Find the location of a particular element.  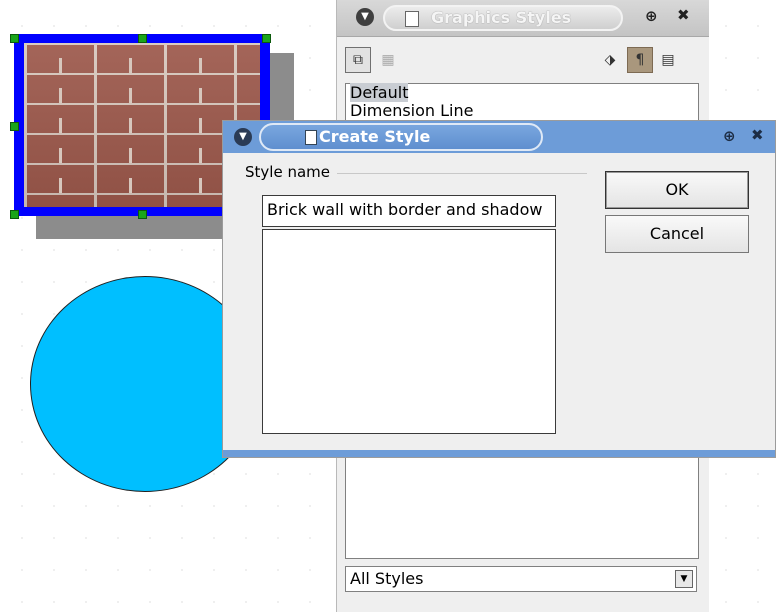

style-item-default: Default is located at coordinates (522, 92).